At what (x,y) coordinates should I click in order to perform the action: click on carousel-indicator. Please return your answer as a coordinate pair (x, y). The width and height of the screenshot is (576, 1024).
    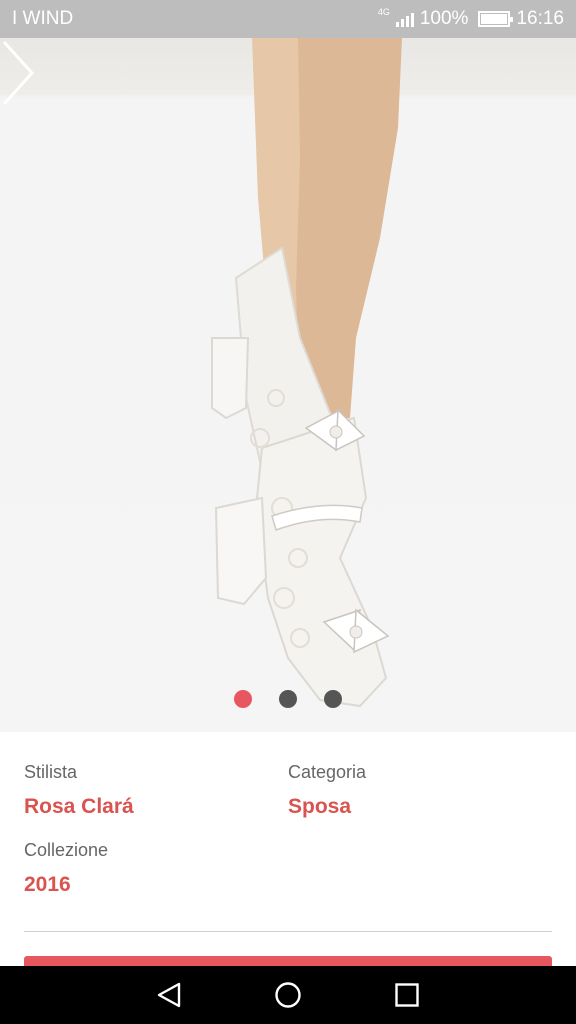
    Looking at the image, I should click on (288, 700).